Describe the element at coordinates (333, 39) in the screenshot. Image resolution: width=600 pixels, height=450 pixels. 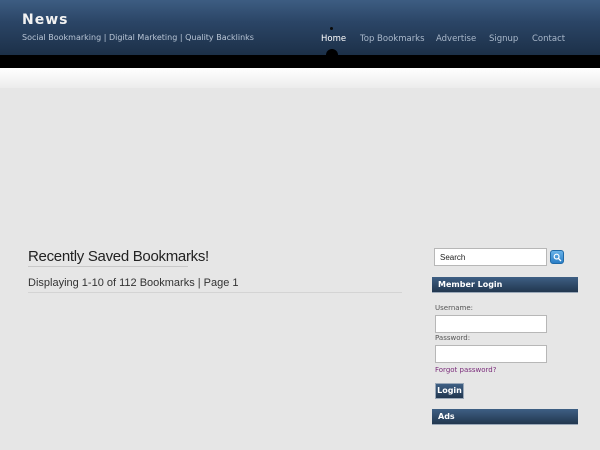
I see `nav-item-home: Home` at that location.